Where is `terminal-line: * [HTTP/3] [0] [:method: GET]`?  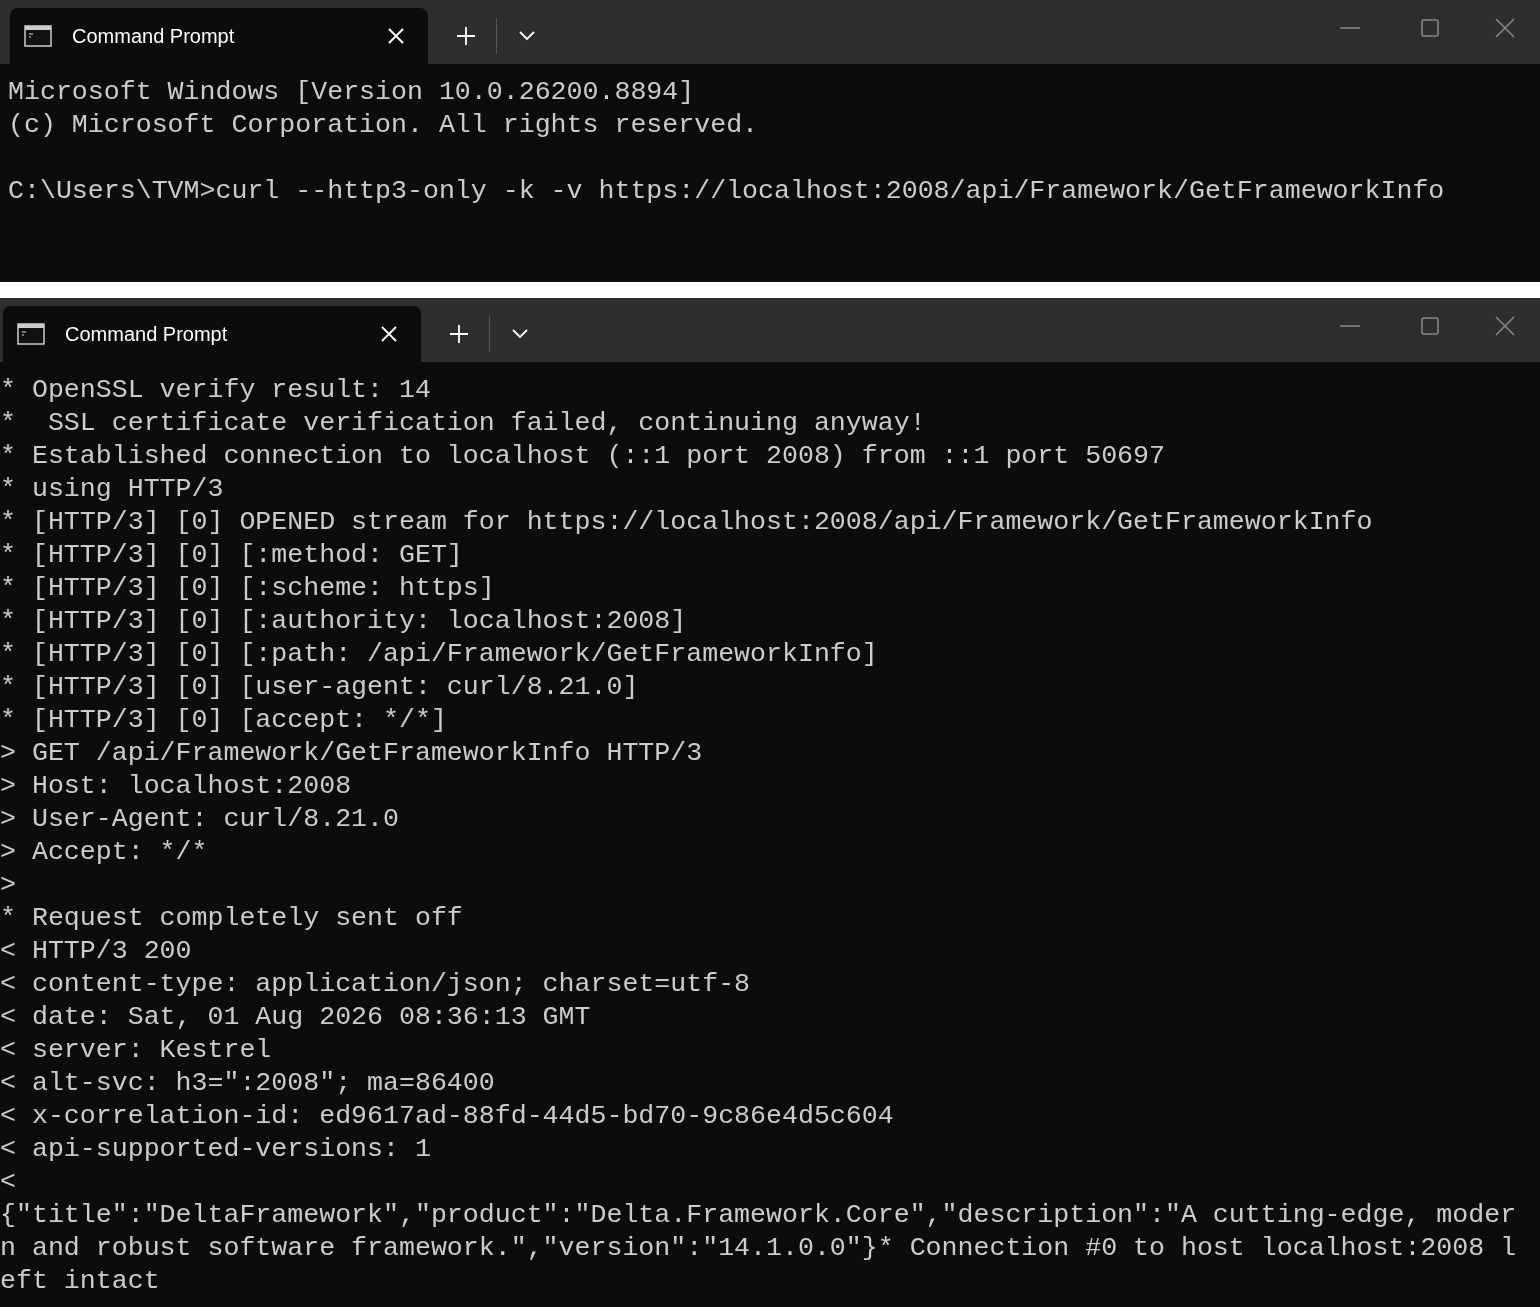 terminal-line: * [HTTP/3] [0] [:method: GET] is located at coordinates (231, 555).